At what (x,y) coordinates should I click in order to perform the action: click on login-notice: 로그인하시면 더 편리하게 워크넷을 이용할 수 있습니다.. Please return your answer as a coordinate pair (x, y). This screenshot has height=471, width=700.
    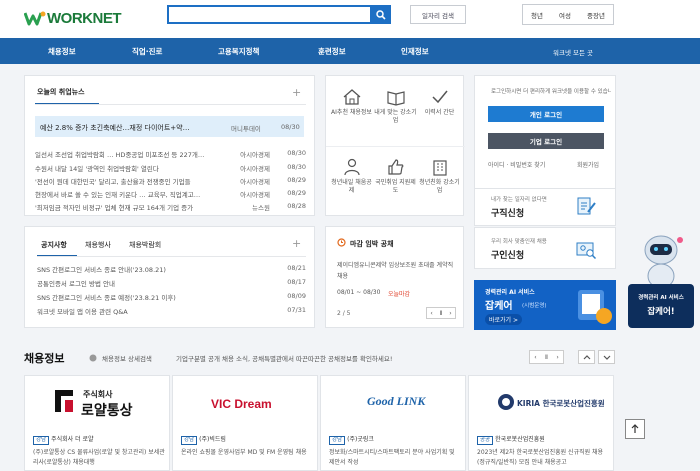
    Looking at the image, I should click on (551, 92).